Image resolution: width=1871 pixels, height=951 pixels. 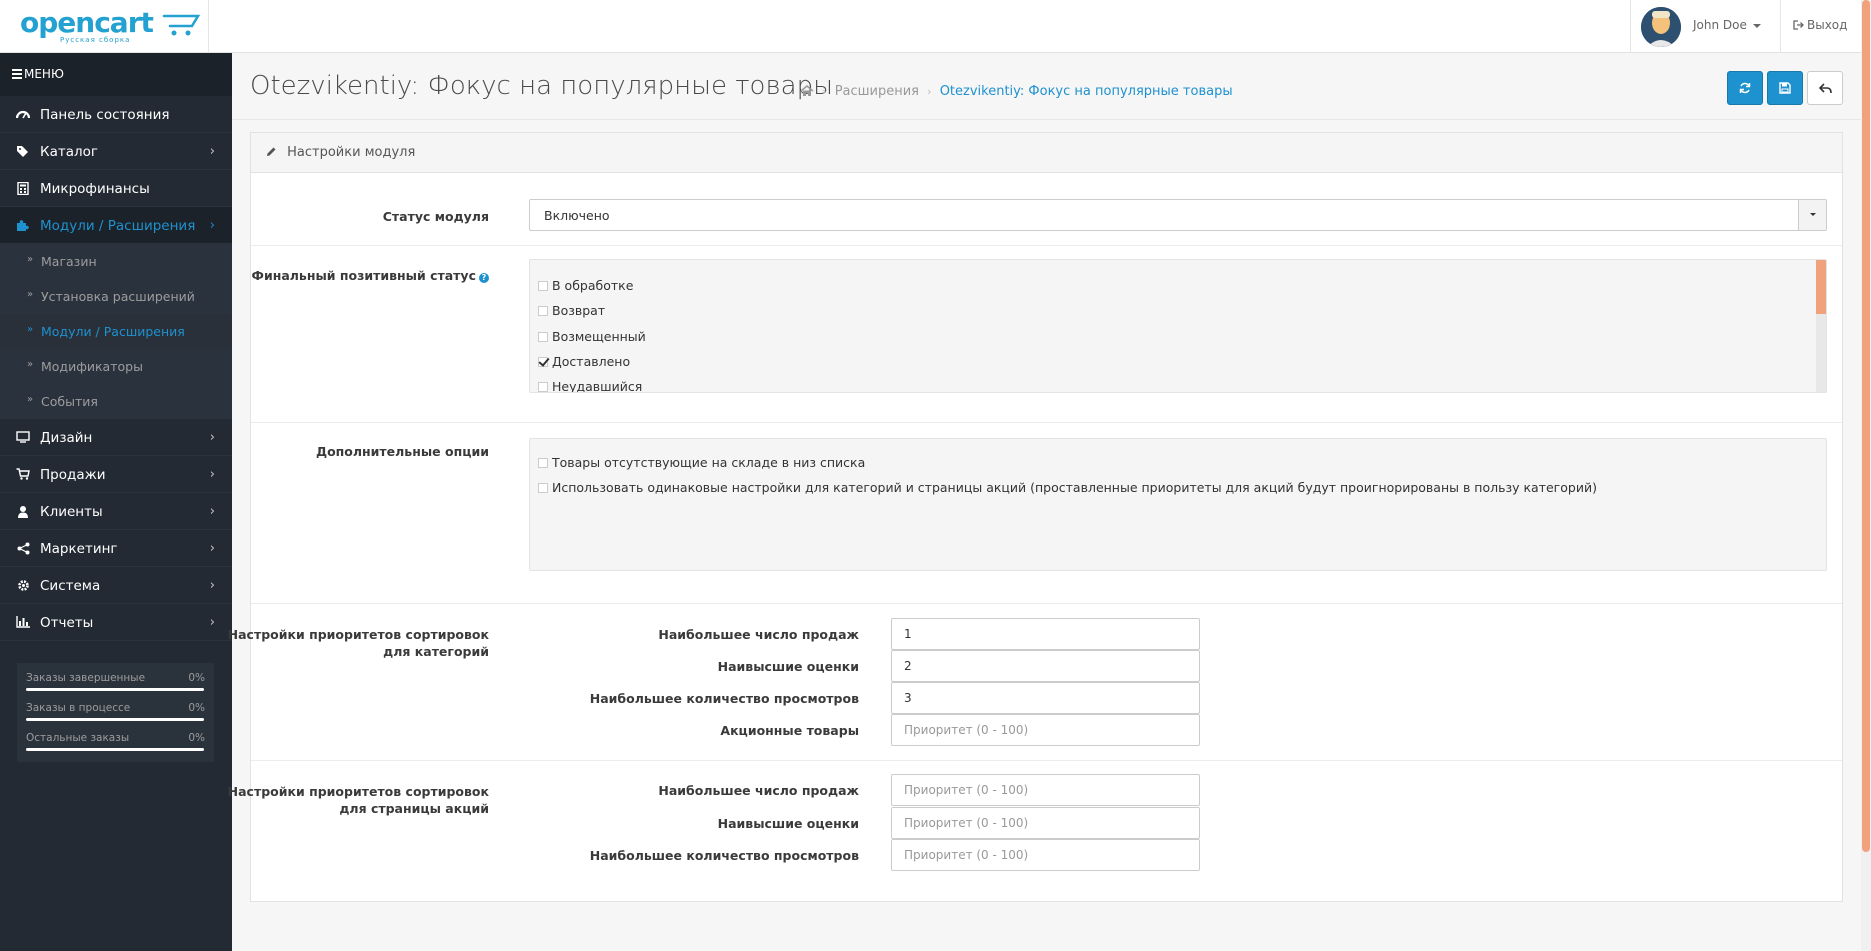 I want to click on chevron-down-icon, so click(x=1756, y=25).